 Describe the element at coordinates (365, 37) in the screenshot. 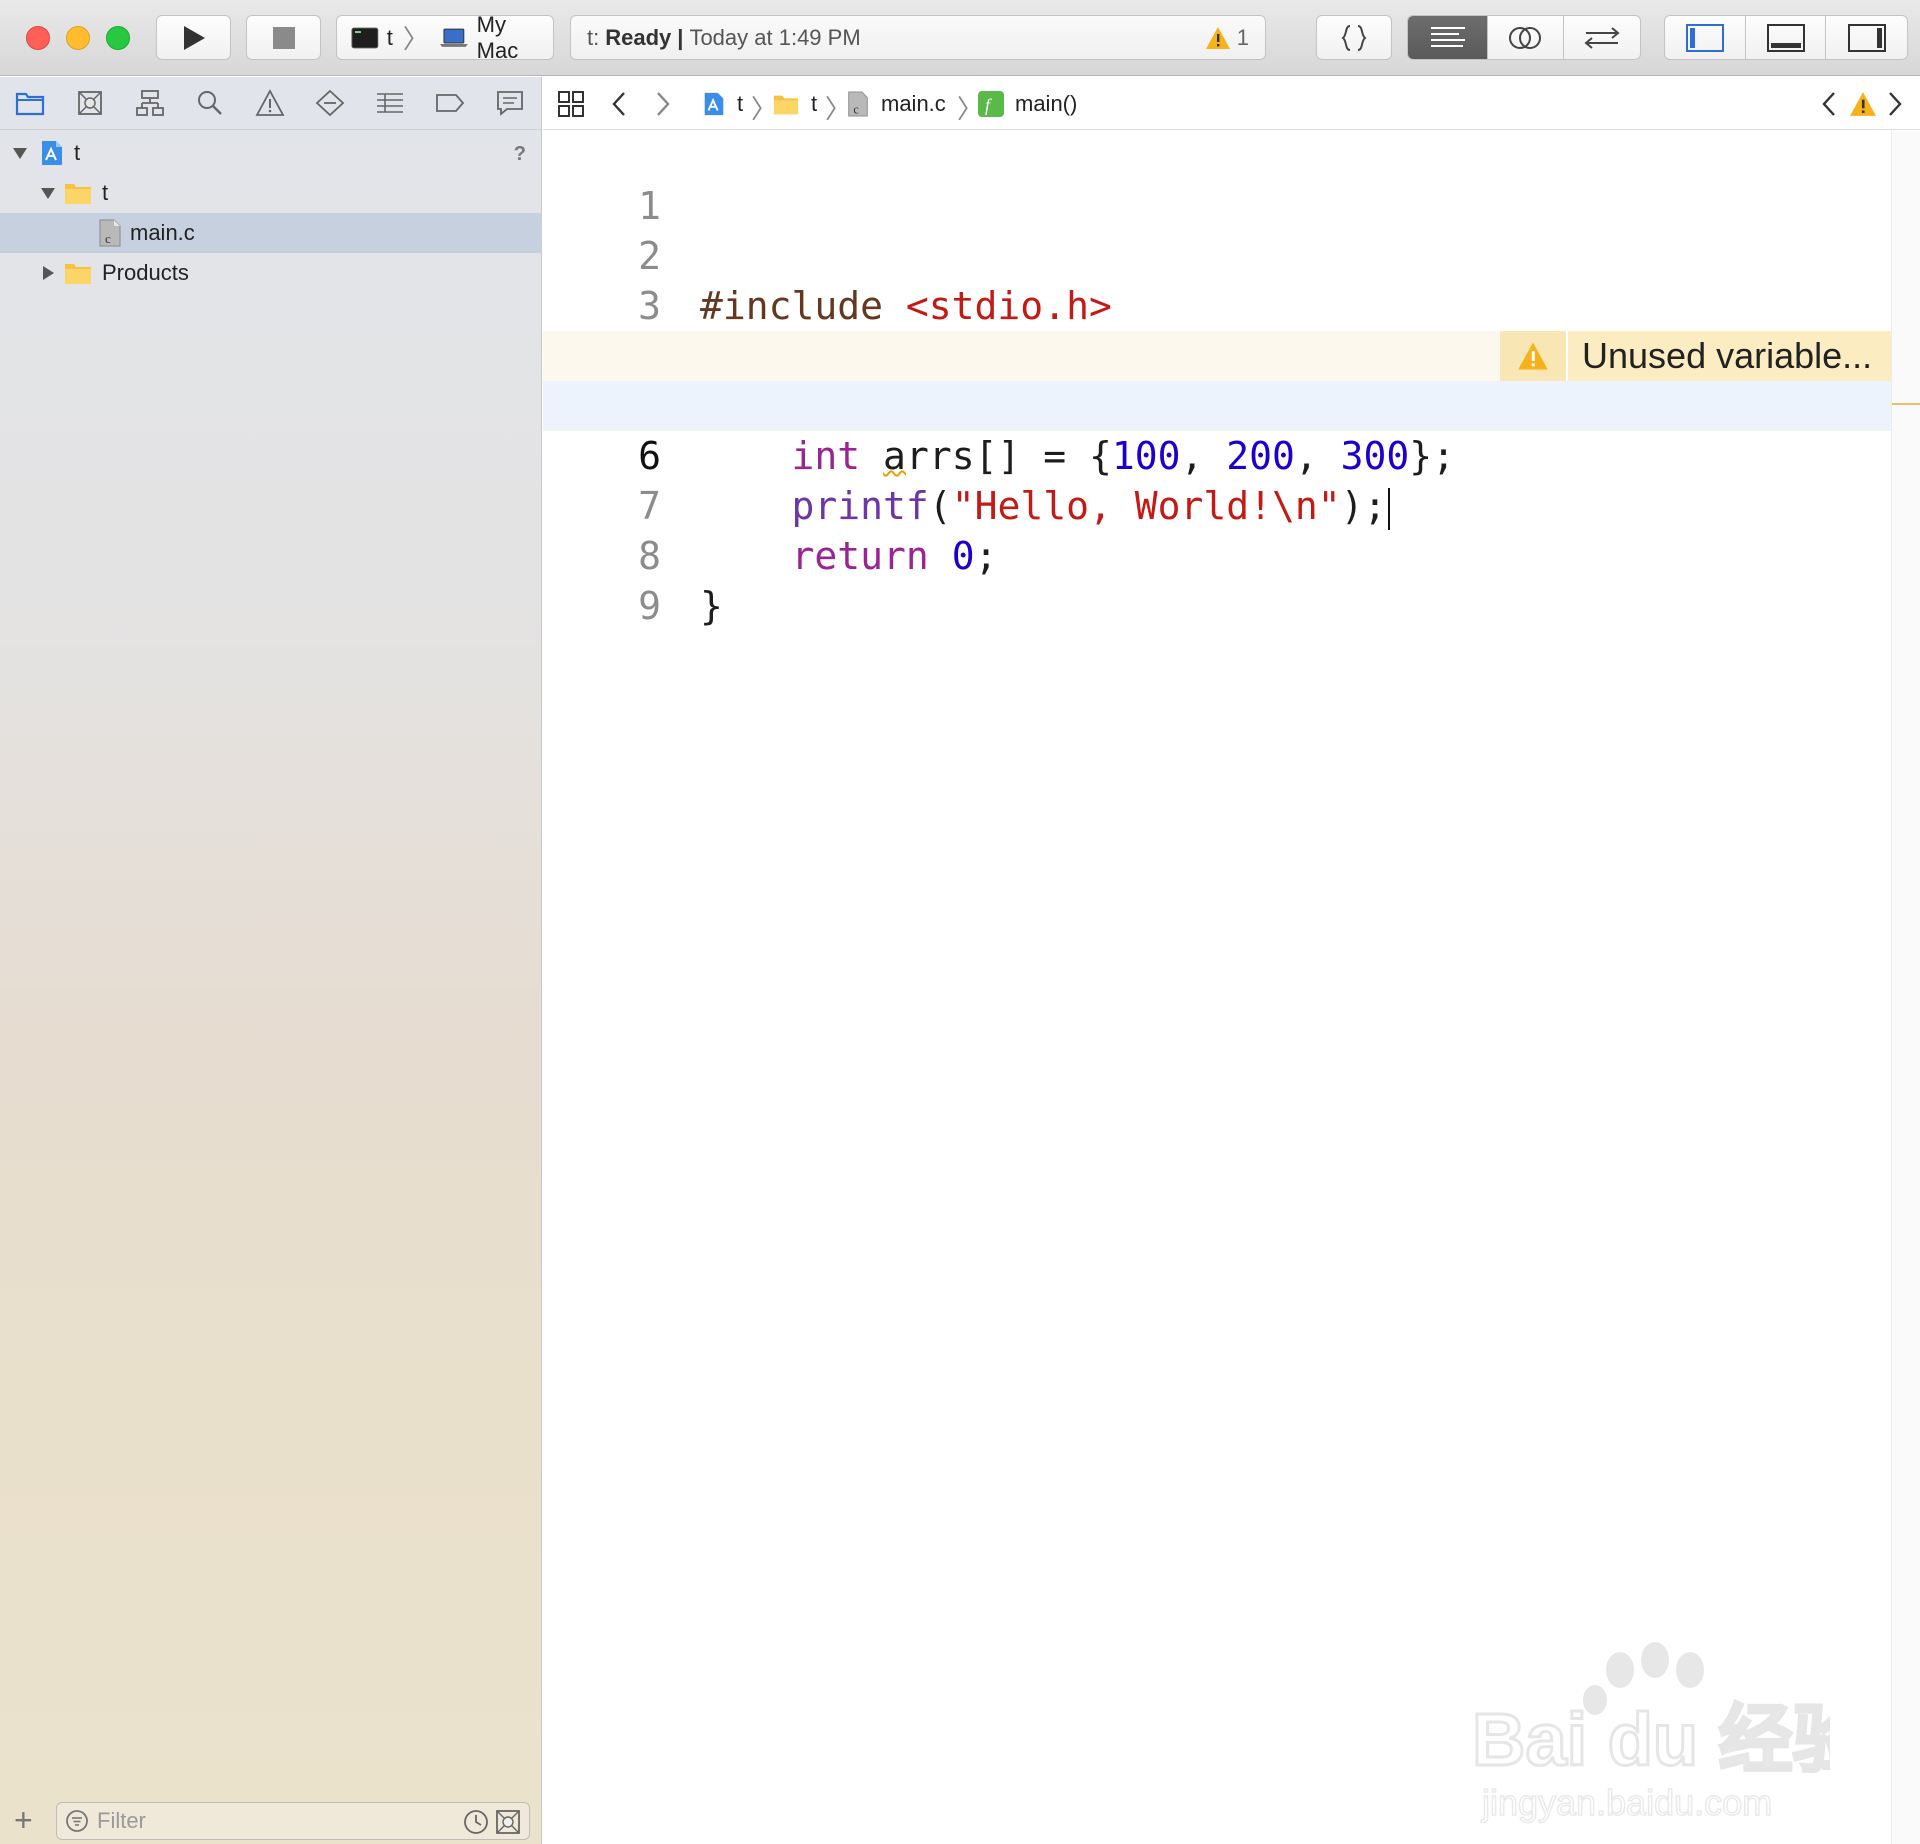

I see `terminal-icon` at that location.